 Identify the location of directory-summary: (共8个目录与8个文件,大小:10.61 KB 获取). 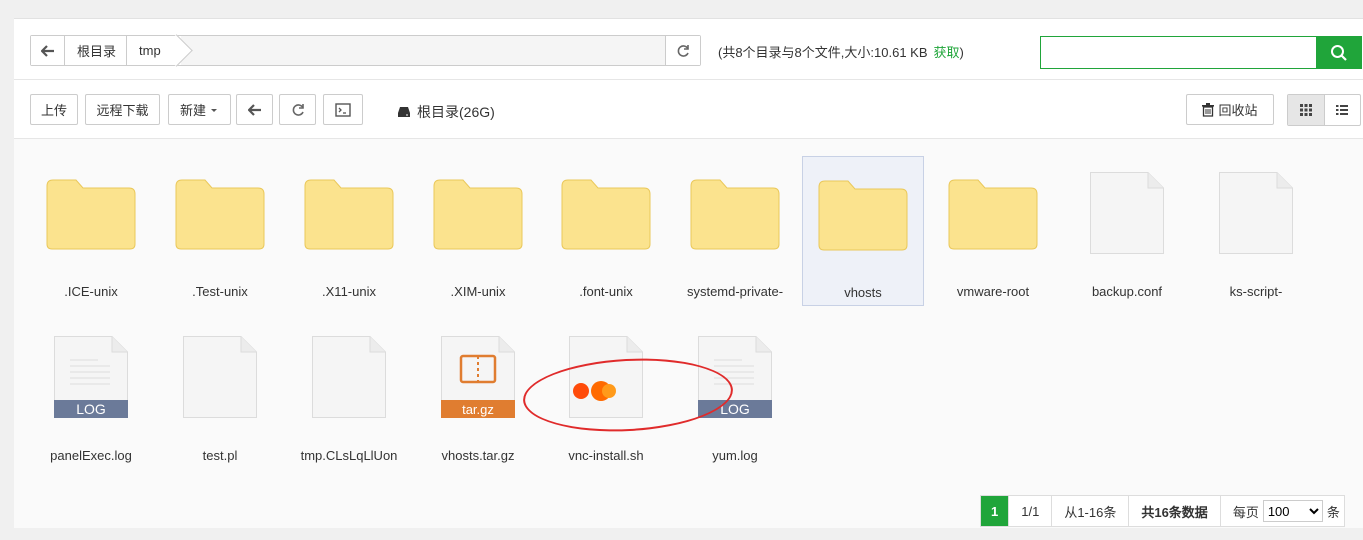
(841, 51).